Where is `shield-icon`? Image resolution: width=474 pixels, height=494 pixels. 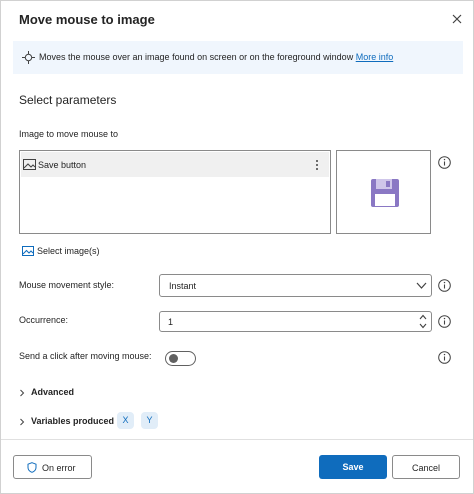 shield-icon is located at coordinates (32, 467).